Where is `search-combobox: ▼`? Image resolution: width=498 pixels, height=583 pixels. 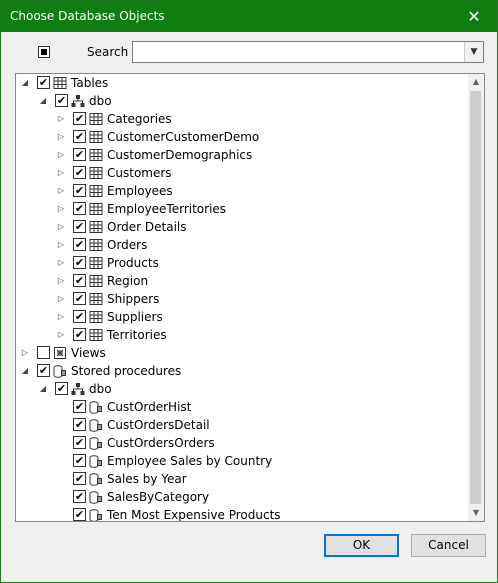 search-combobox: ▼ is located at coordinates (308, 52).